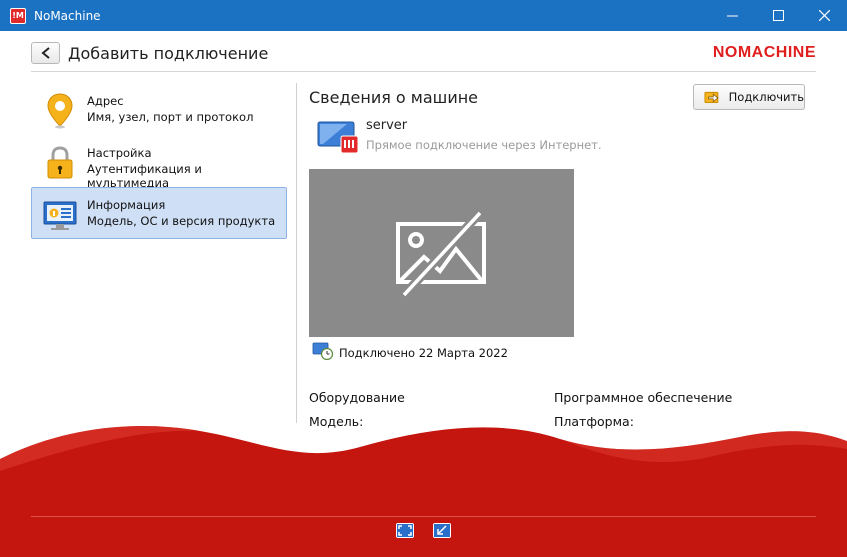 Image resolution: width=847 pixels, height=557 pixels. Describe the element at coordinates (643, 397) in the screenshot. I see `software-heading: Программное обеспечение` at that location.